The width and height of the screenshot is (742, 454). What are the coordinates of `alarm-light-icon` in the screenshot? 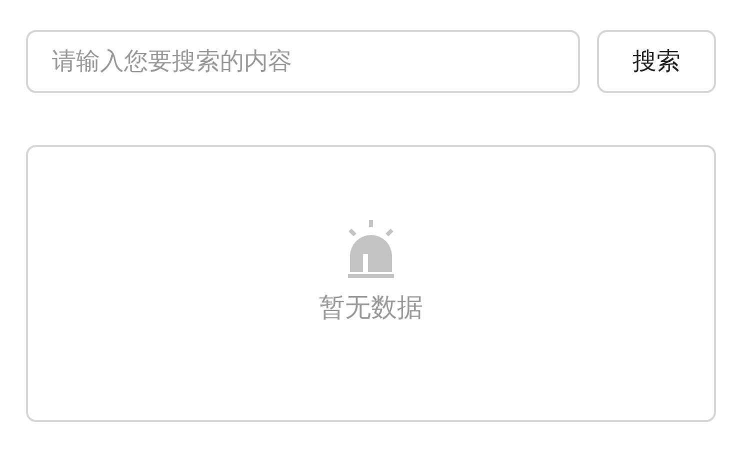 It's located at (371, 250).